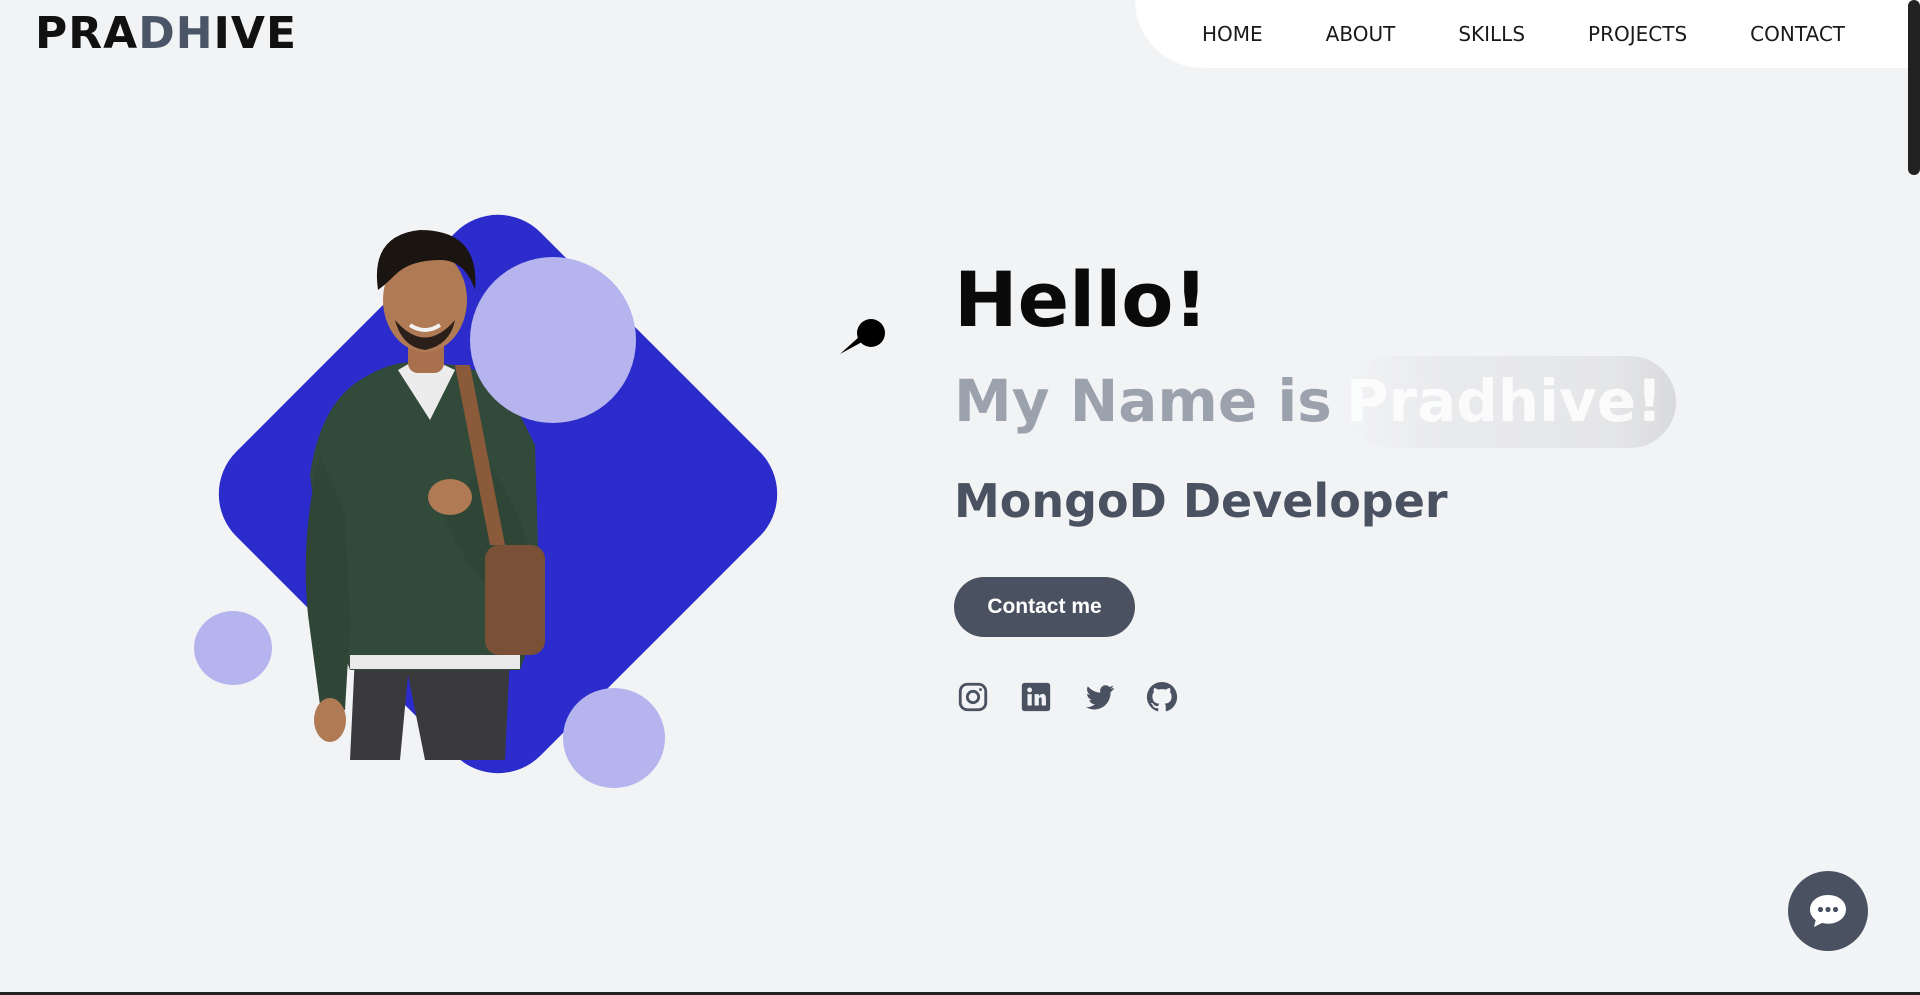 This screenshot has height=995, width=1920. Describe the element at coordinates (1637, 34) in the screenshot. I see `nav-projects: PROJECTS` at that location.